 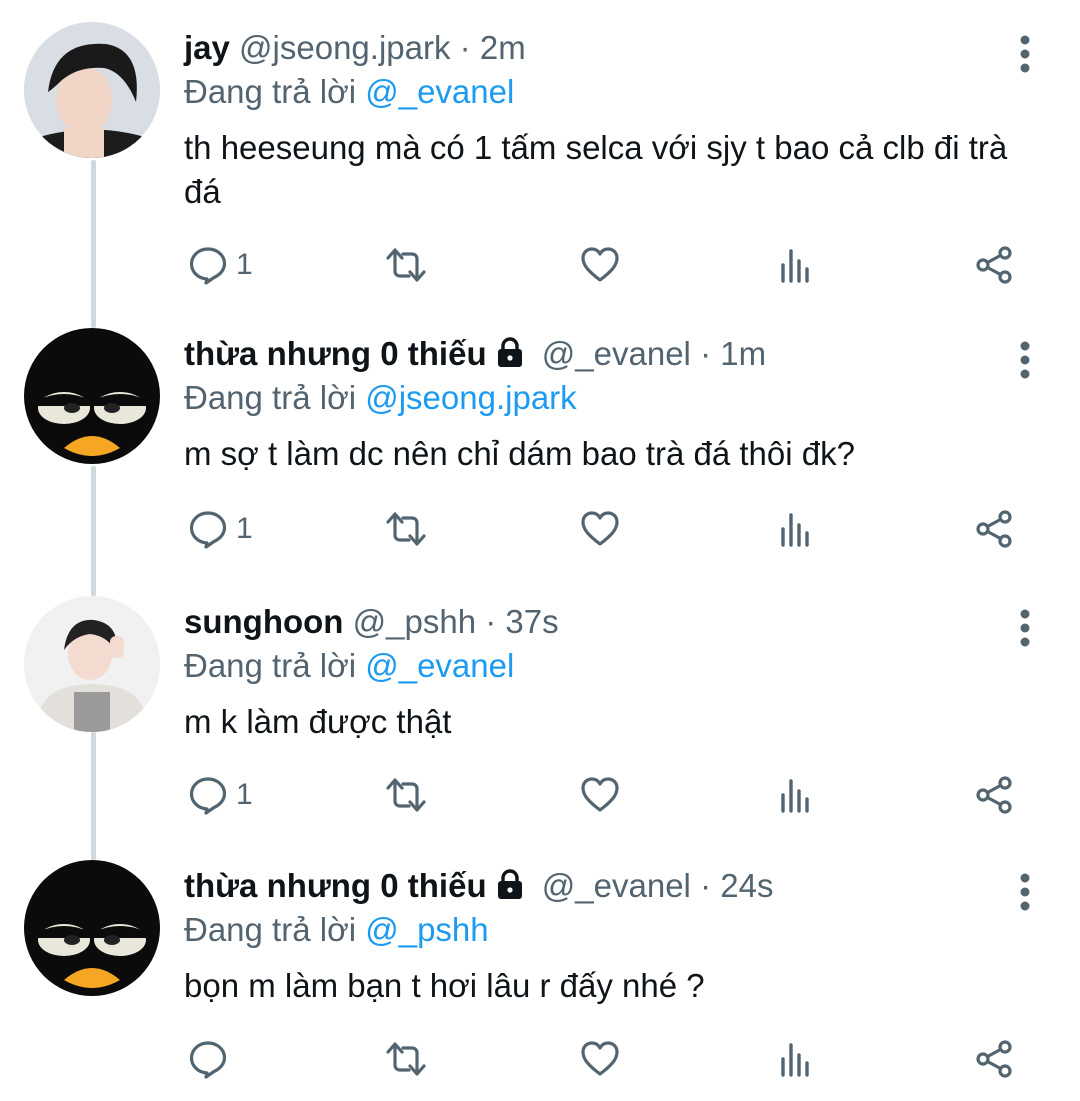 I want to click on tweet-header: jay @jseong.jpark · 2m, so click(x=355, y=48).